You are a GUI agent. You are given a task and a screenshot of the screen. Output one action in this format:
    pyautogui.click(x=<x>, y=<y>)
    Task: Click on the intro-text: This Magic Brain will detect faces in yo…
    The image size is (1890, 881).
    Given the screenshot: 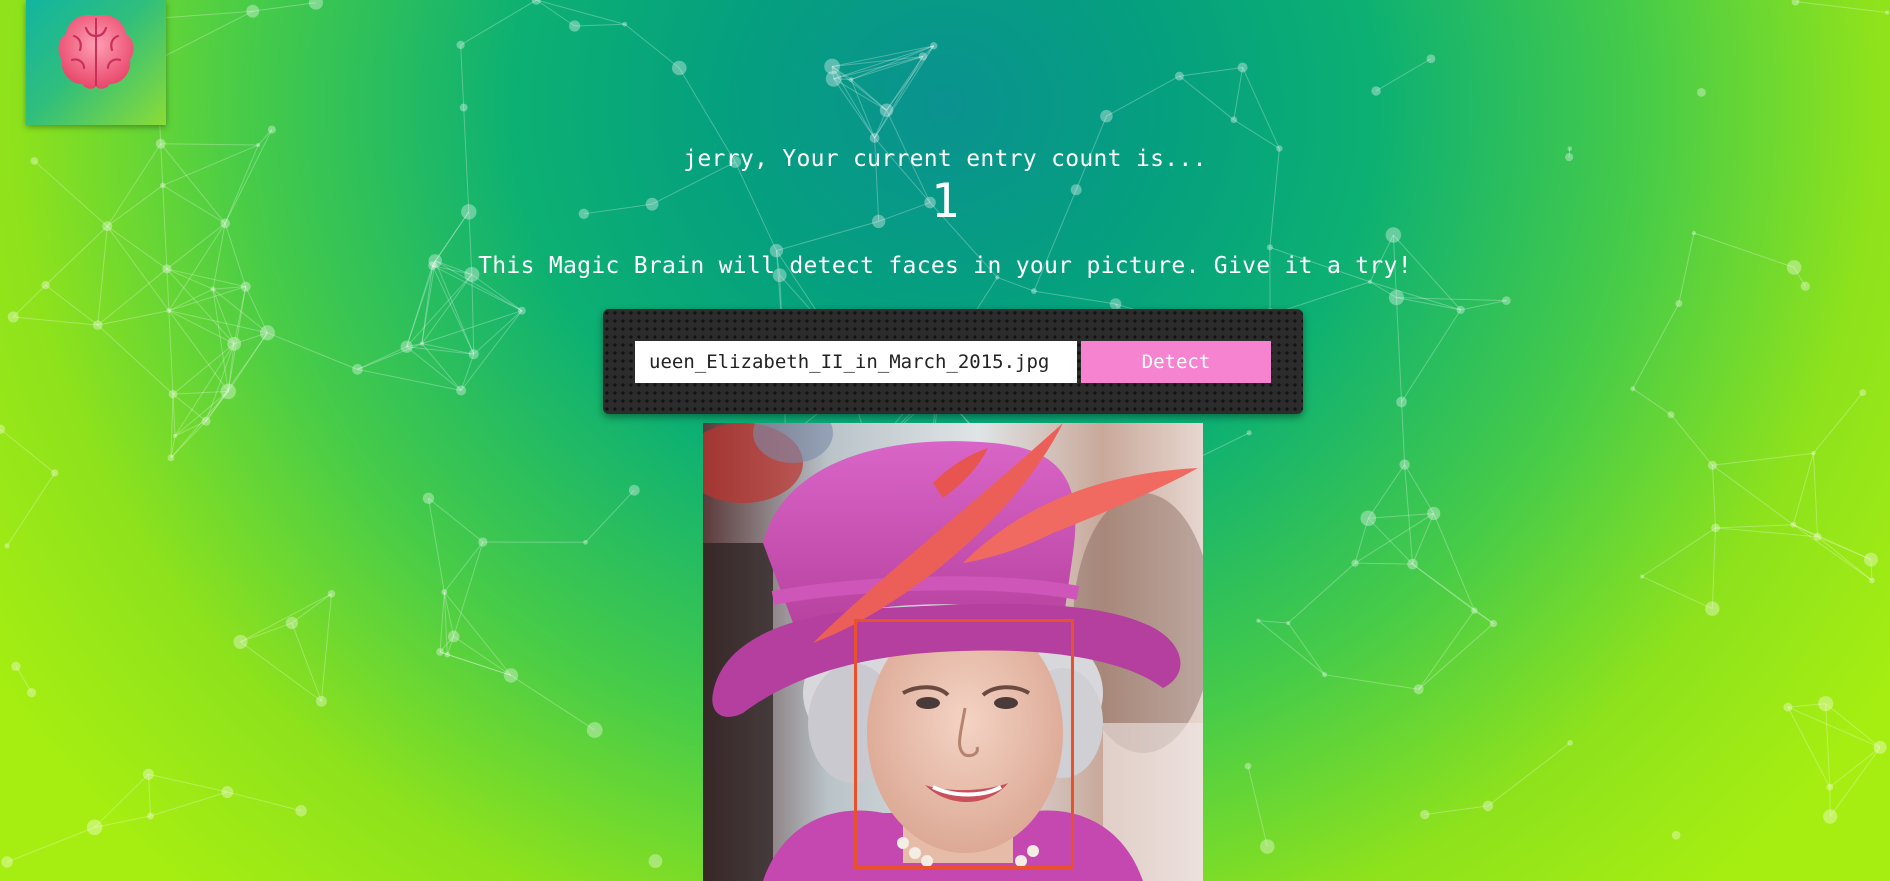 What is the action you would take?
    pyautogui.click(x=945, y=266)
    